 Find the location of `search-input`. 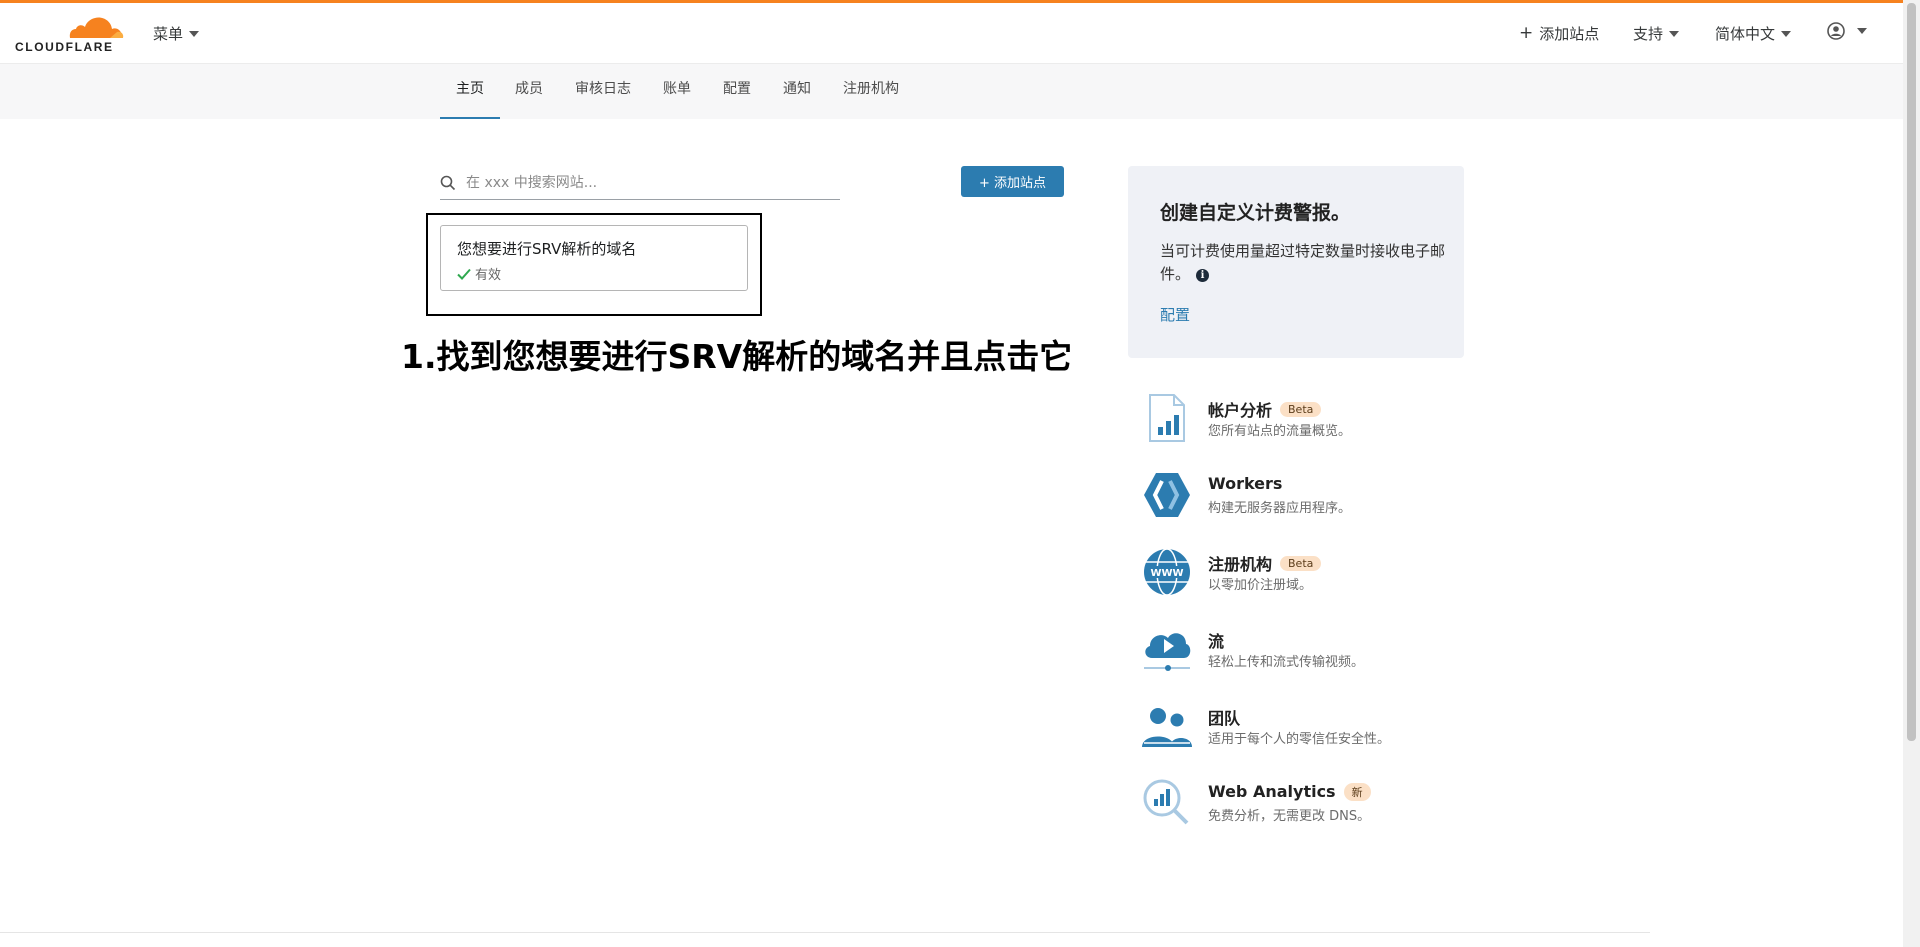

search-input is located at coordinates (646, 183).